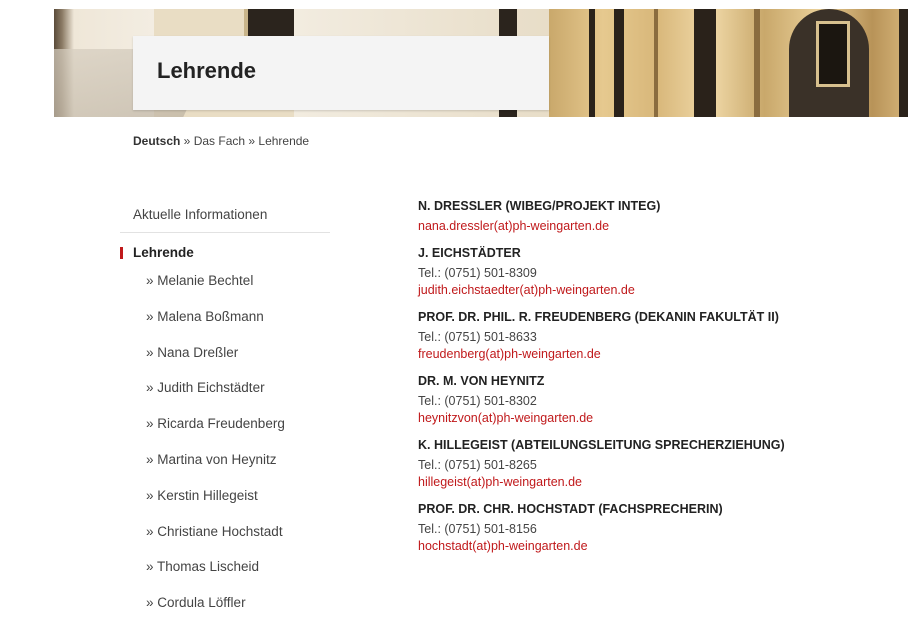  I want to click on staff-email-link: hillegeist(at)ph-weingarten.de, so click(658, 482).